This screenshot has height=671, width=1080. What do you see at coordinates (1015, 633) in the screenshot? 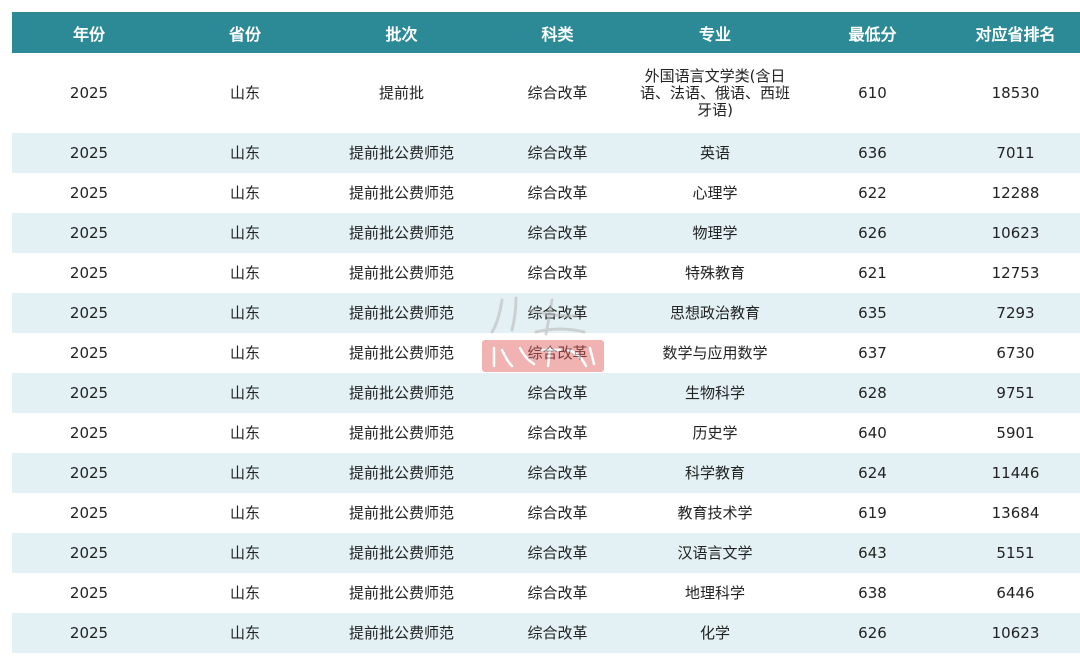
I see `cell-province-rank: 10623` at bounding box center [1015, 633].